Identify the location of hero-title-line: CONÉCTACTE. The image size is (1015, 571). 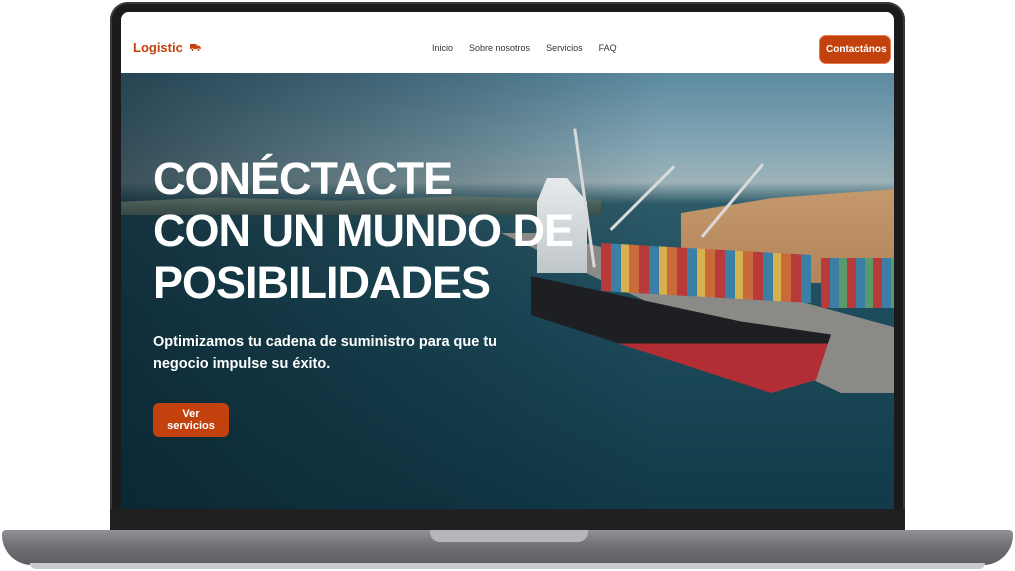
(303, 178).